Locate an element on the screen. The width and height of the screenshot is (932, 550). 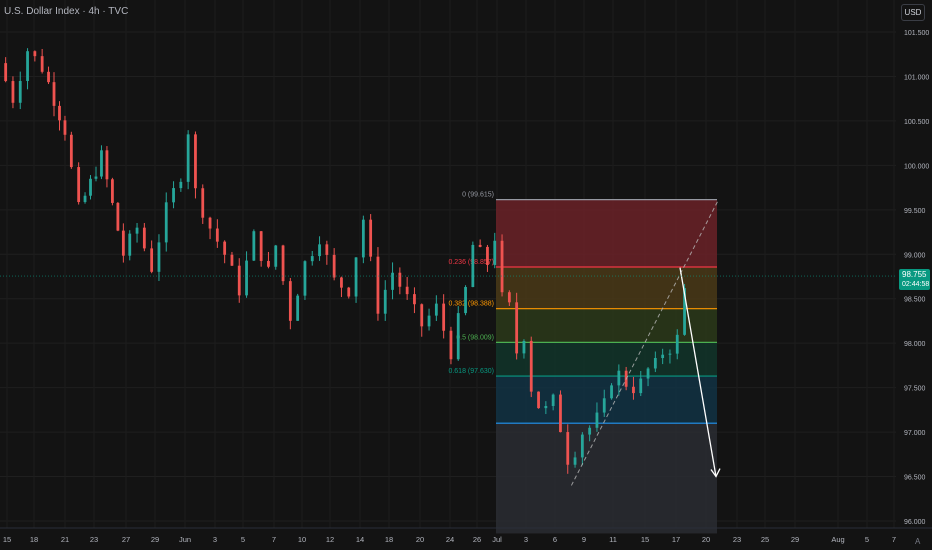
time-tick-label: 24 is located at coordinates (450, 539).